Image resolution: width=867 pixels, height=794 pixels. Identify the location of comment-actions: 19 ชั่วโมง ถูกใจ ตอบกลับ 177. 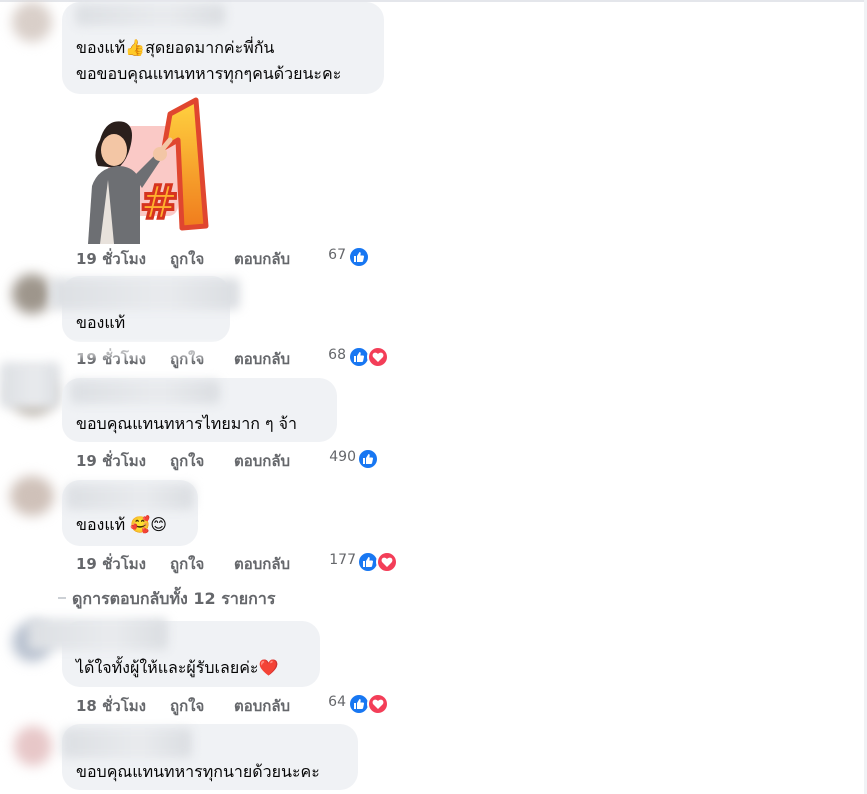
(246, 563).